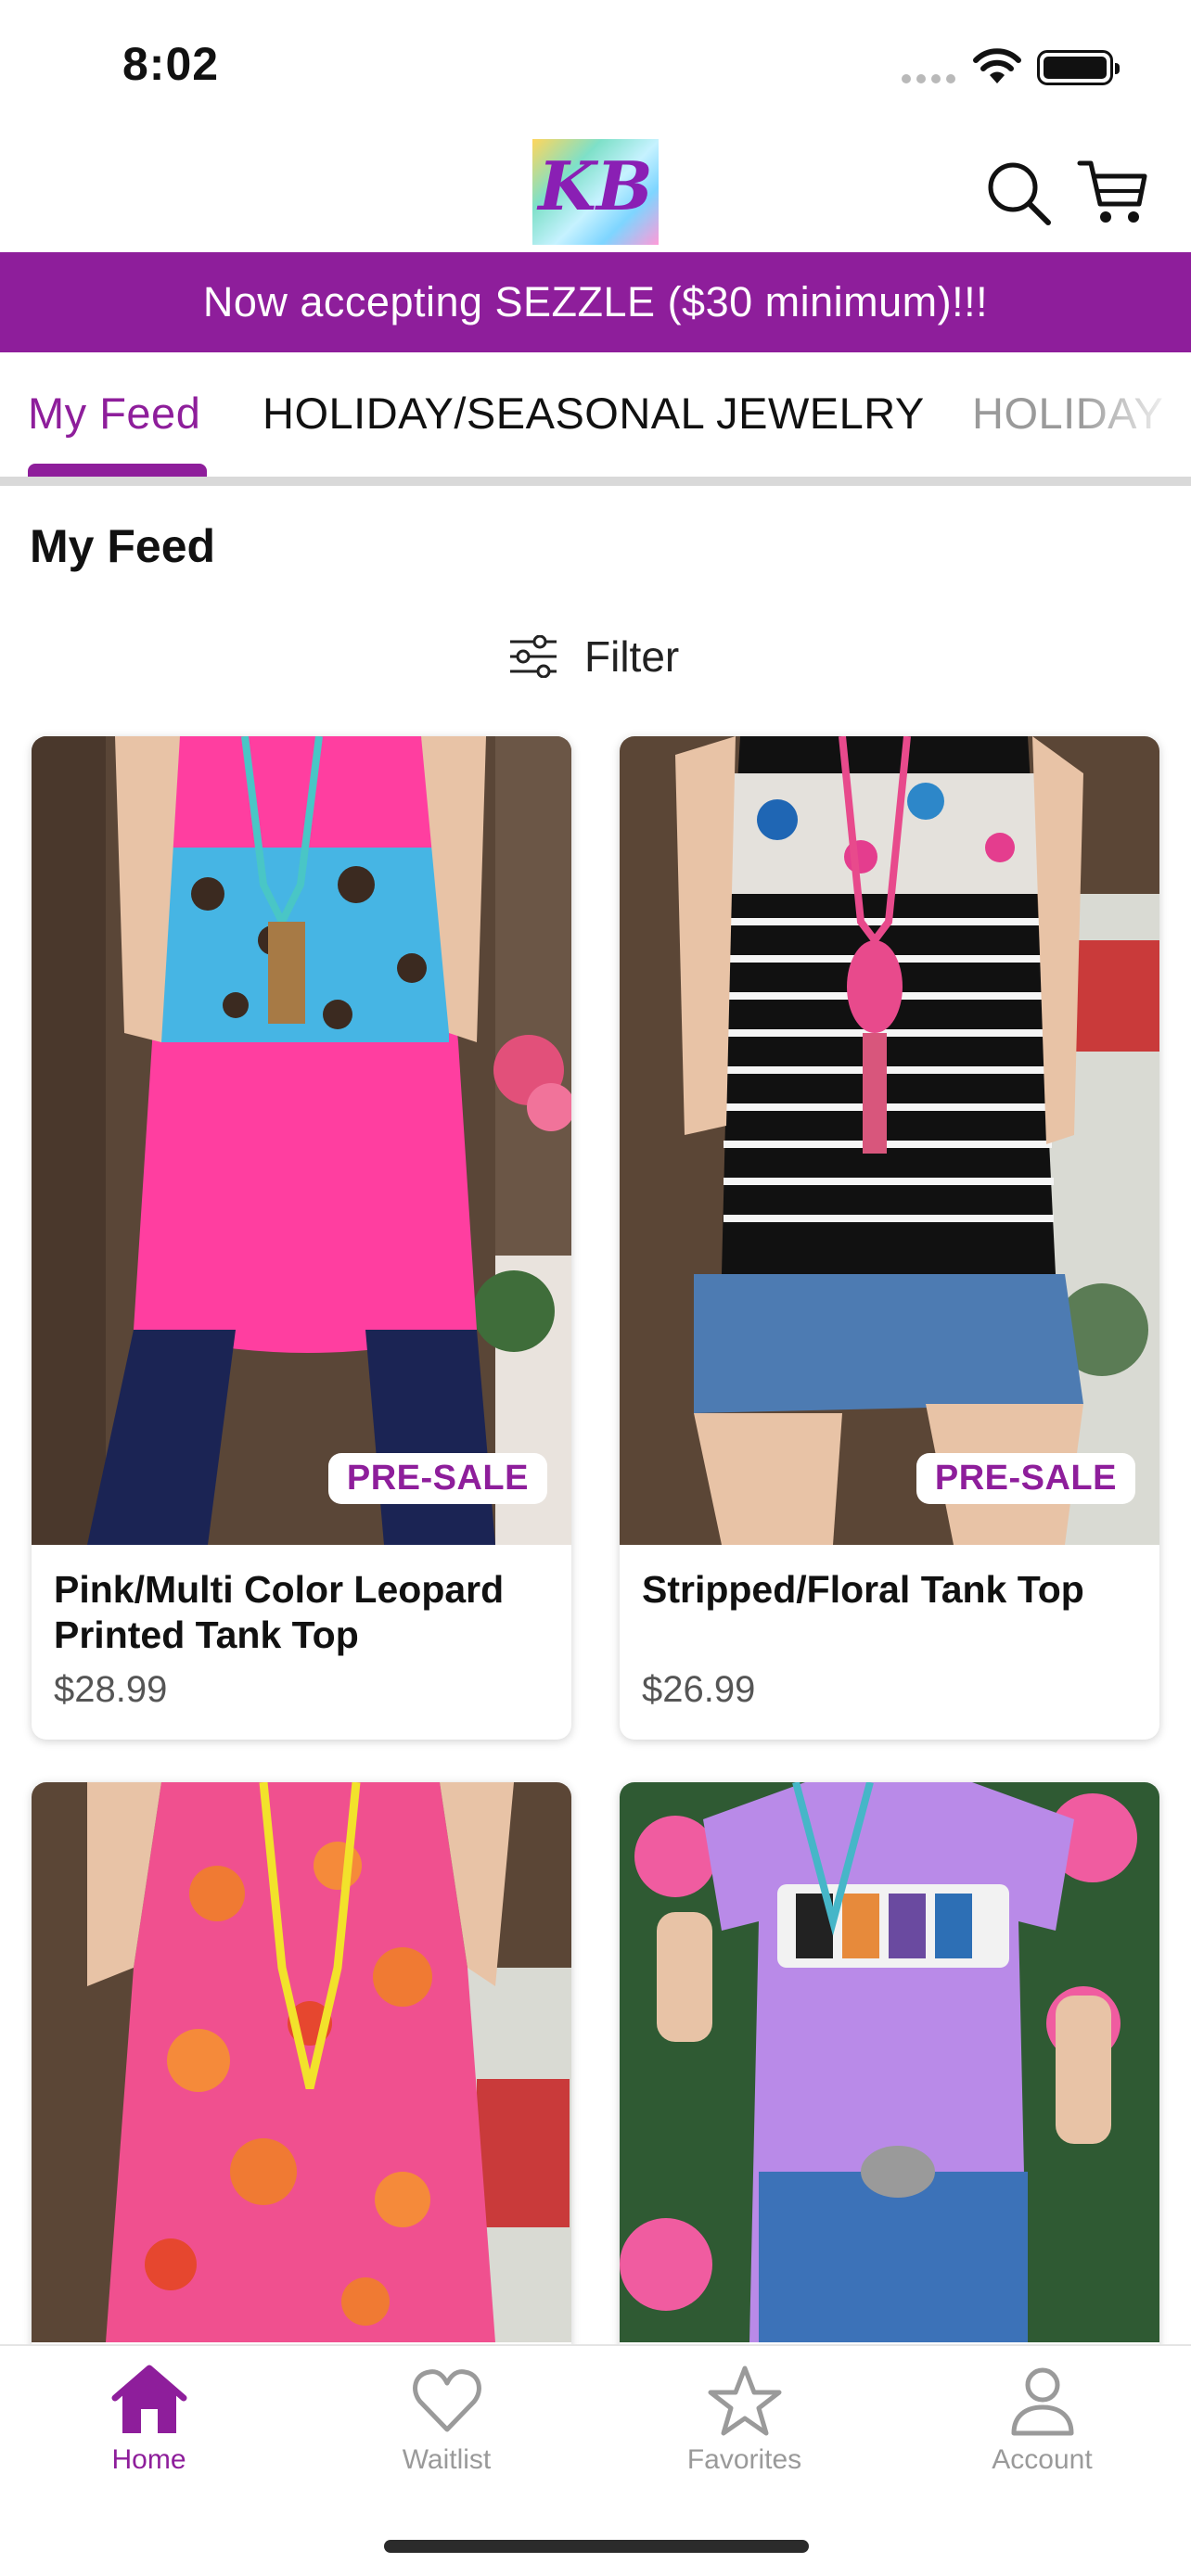  Describe the element at coordinates (148, 2399) in the screenshot. I see `home-icon` at that location.